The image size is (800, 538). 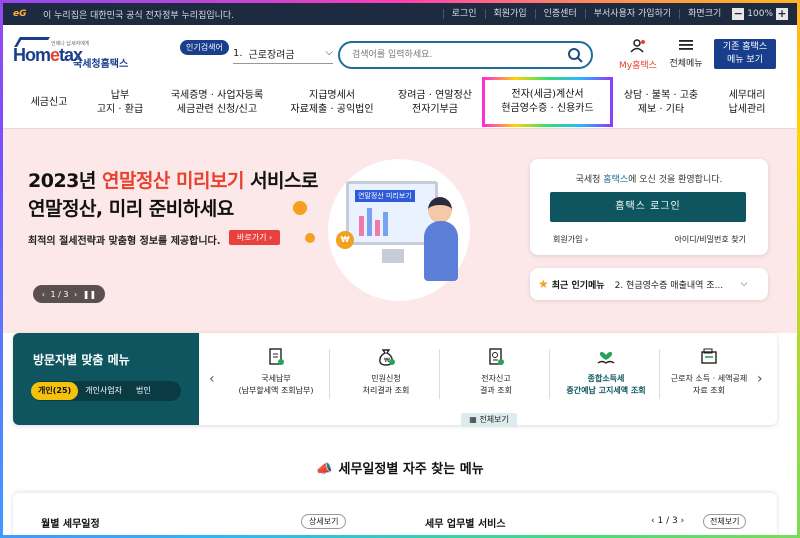 What do you see at coordinates (653, 521) in the screenshot?
I see `services-prev-icon: ‹` at bounding box center [653, 521].